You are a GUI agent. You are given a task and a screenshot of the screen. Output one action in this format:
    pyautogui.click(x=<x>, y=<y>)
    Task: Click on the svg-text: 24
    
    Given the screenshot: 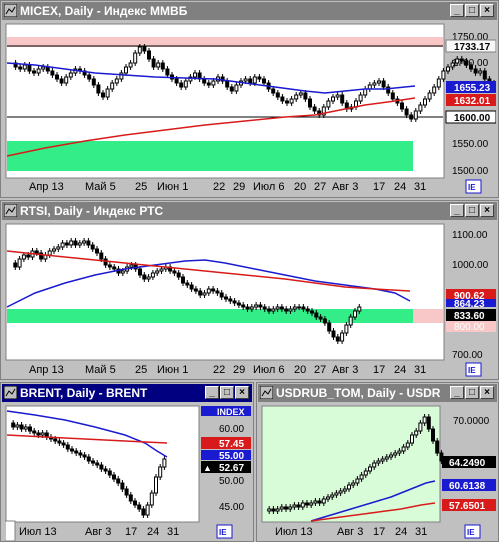 What is the action you would take?
    pyautogui.click(x=400, y=370)
    